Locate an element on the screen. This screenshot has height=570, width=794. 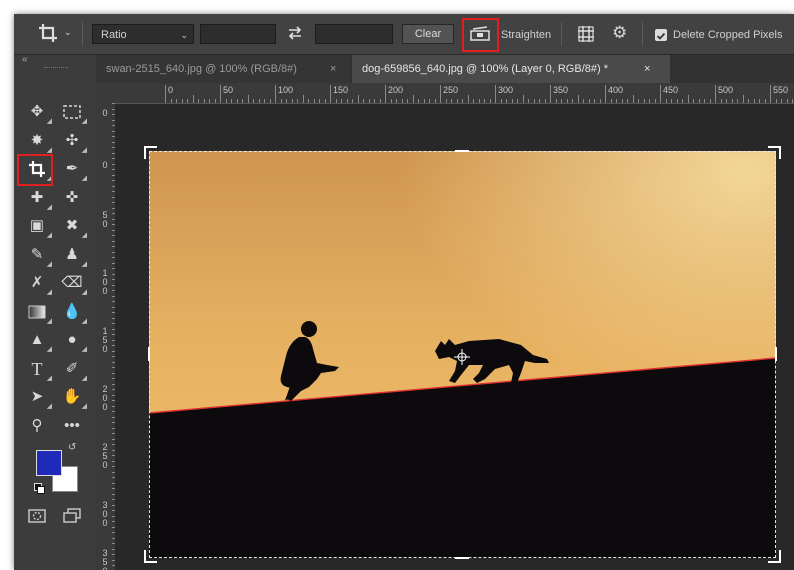
eyedropper-icon: ✒ ◢ is located at coordinates (73, 169).